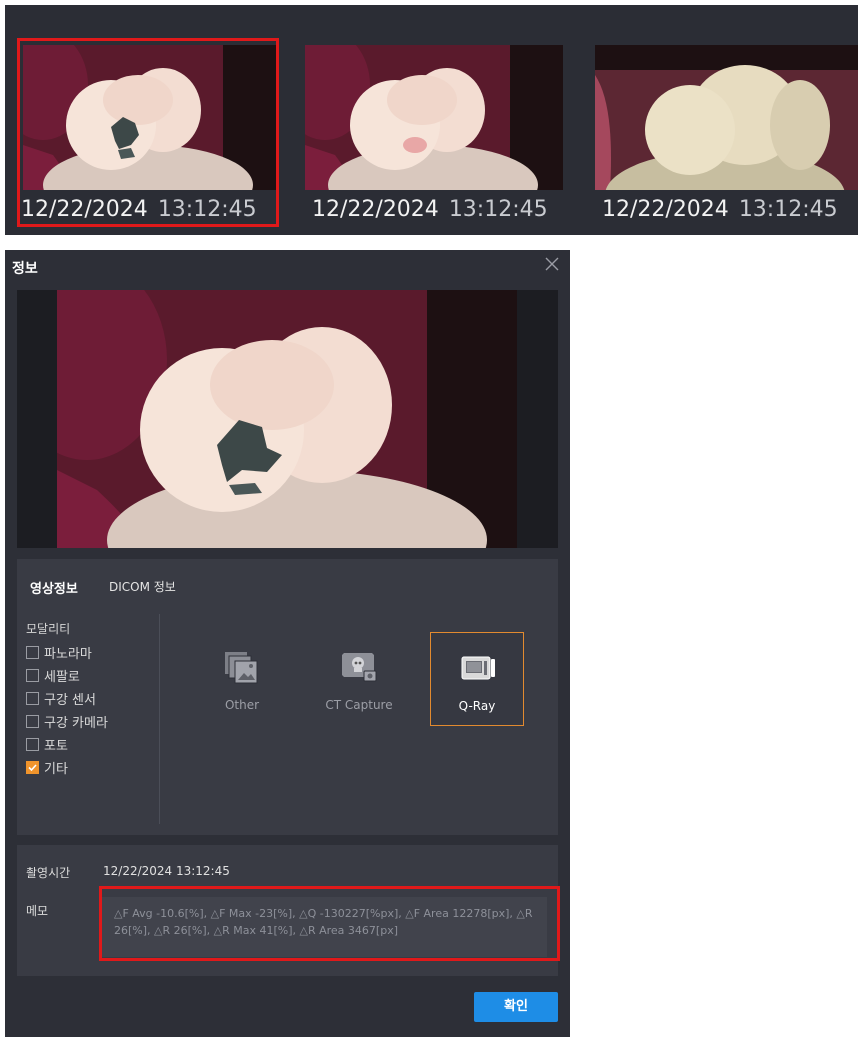 This screenshot has width=858, height=1037. I want to click on dialog-title: 정보, so click(25, 269).